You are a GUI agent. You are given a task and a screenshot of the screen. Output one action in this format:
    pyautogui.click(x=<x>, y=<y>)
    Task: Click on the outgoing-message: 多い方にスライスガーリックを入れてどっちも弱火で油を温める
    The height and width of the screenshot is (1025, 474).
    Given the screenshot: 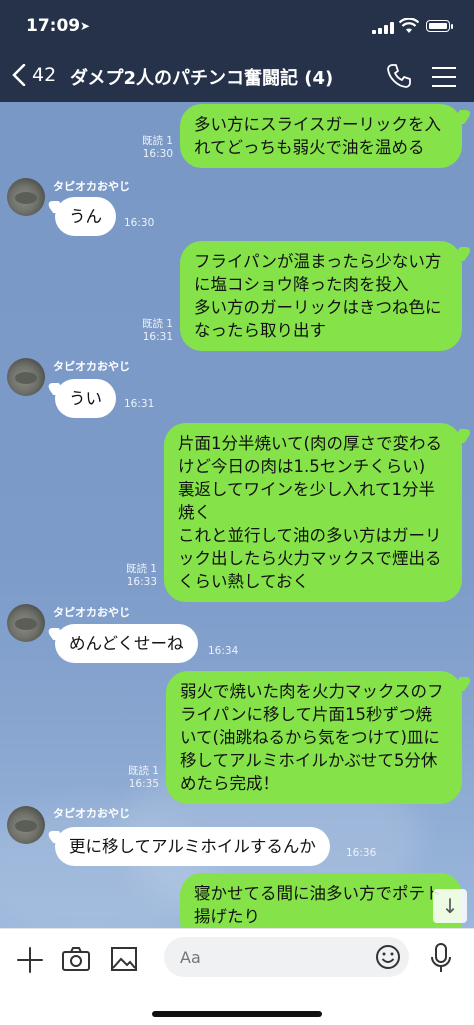 What is the action you would take?
    pyautogui.click(x=321, y=136)
    